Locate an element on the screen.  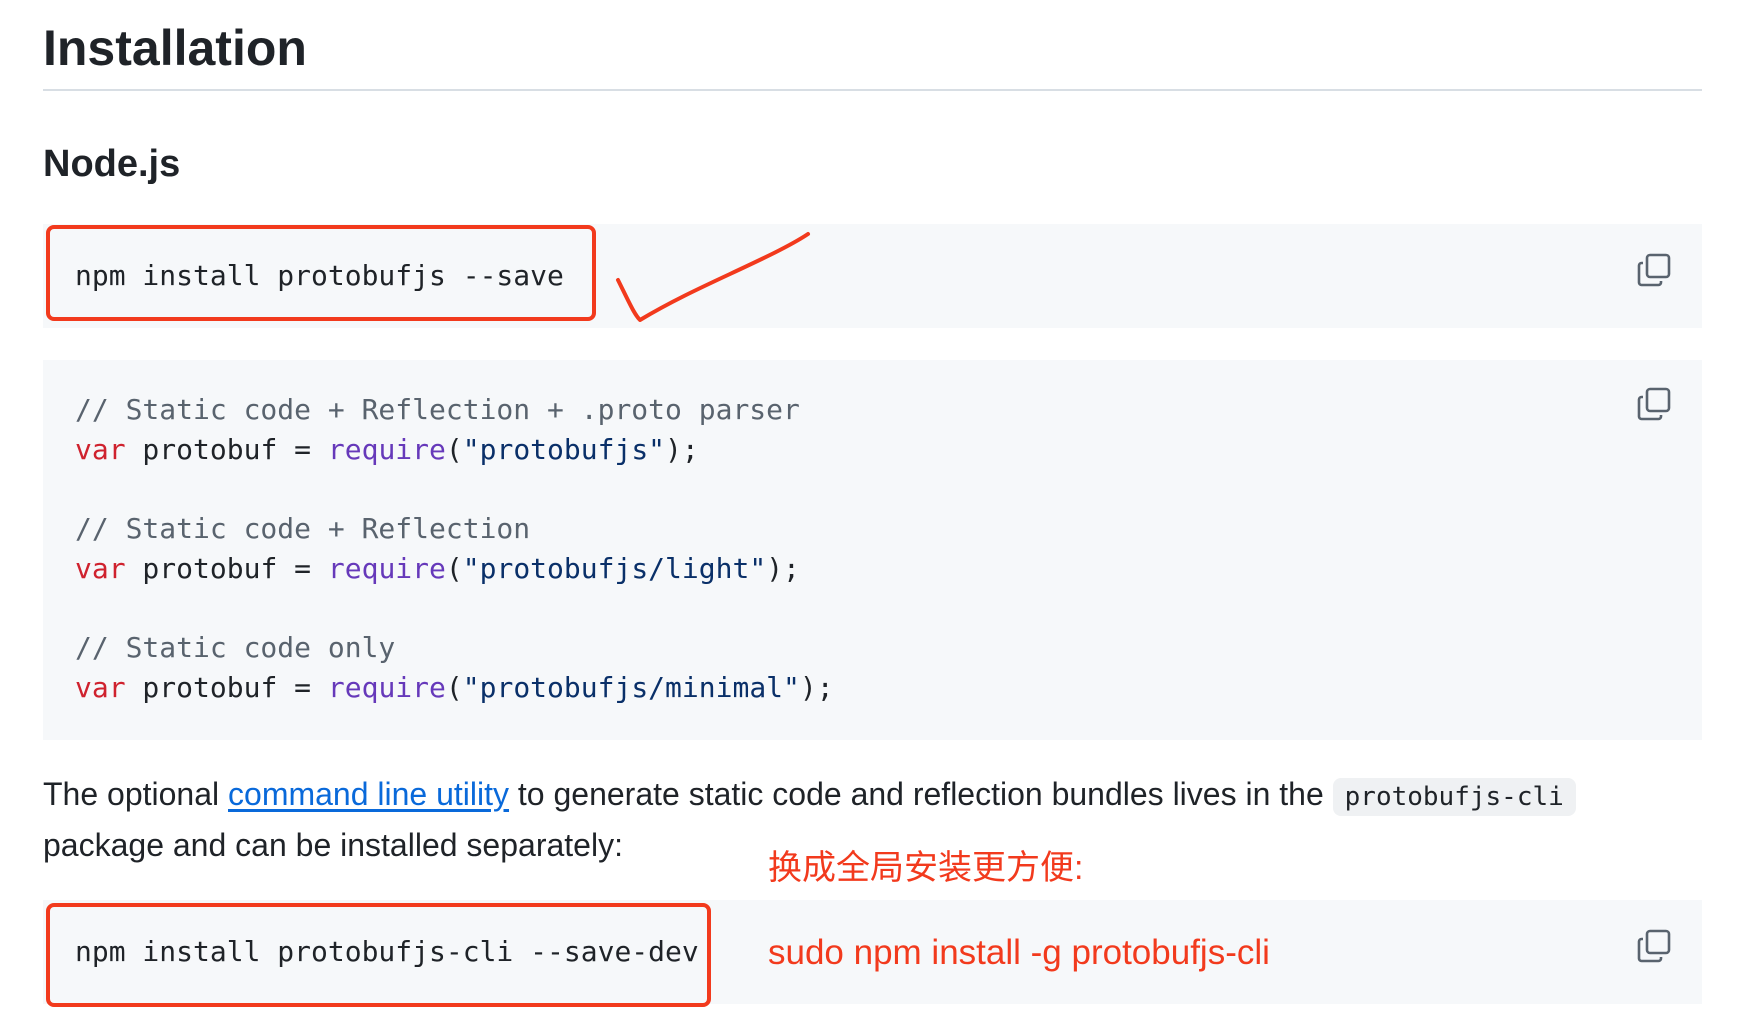
command-line-utility-link: command line utility is located at coordinates (368, 794).